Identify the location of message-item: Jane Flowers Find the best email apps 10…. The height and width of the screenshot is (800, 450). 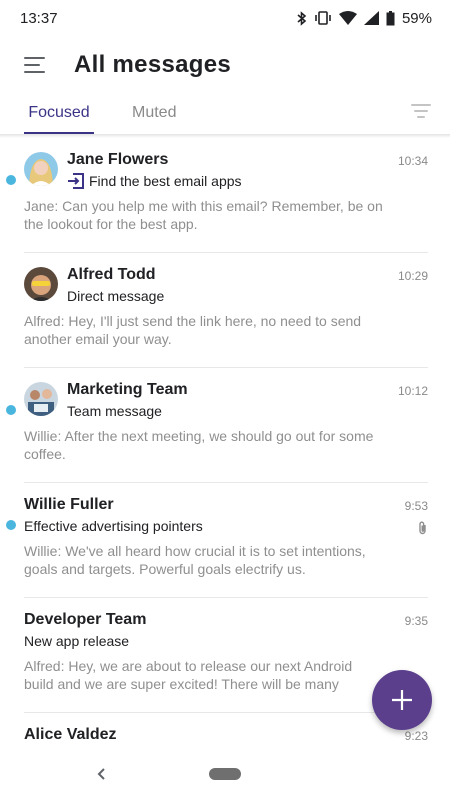
(225, 195).